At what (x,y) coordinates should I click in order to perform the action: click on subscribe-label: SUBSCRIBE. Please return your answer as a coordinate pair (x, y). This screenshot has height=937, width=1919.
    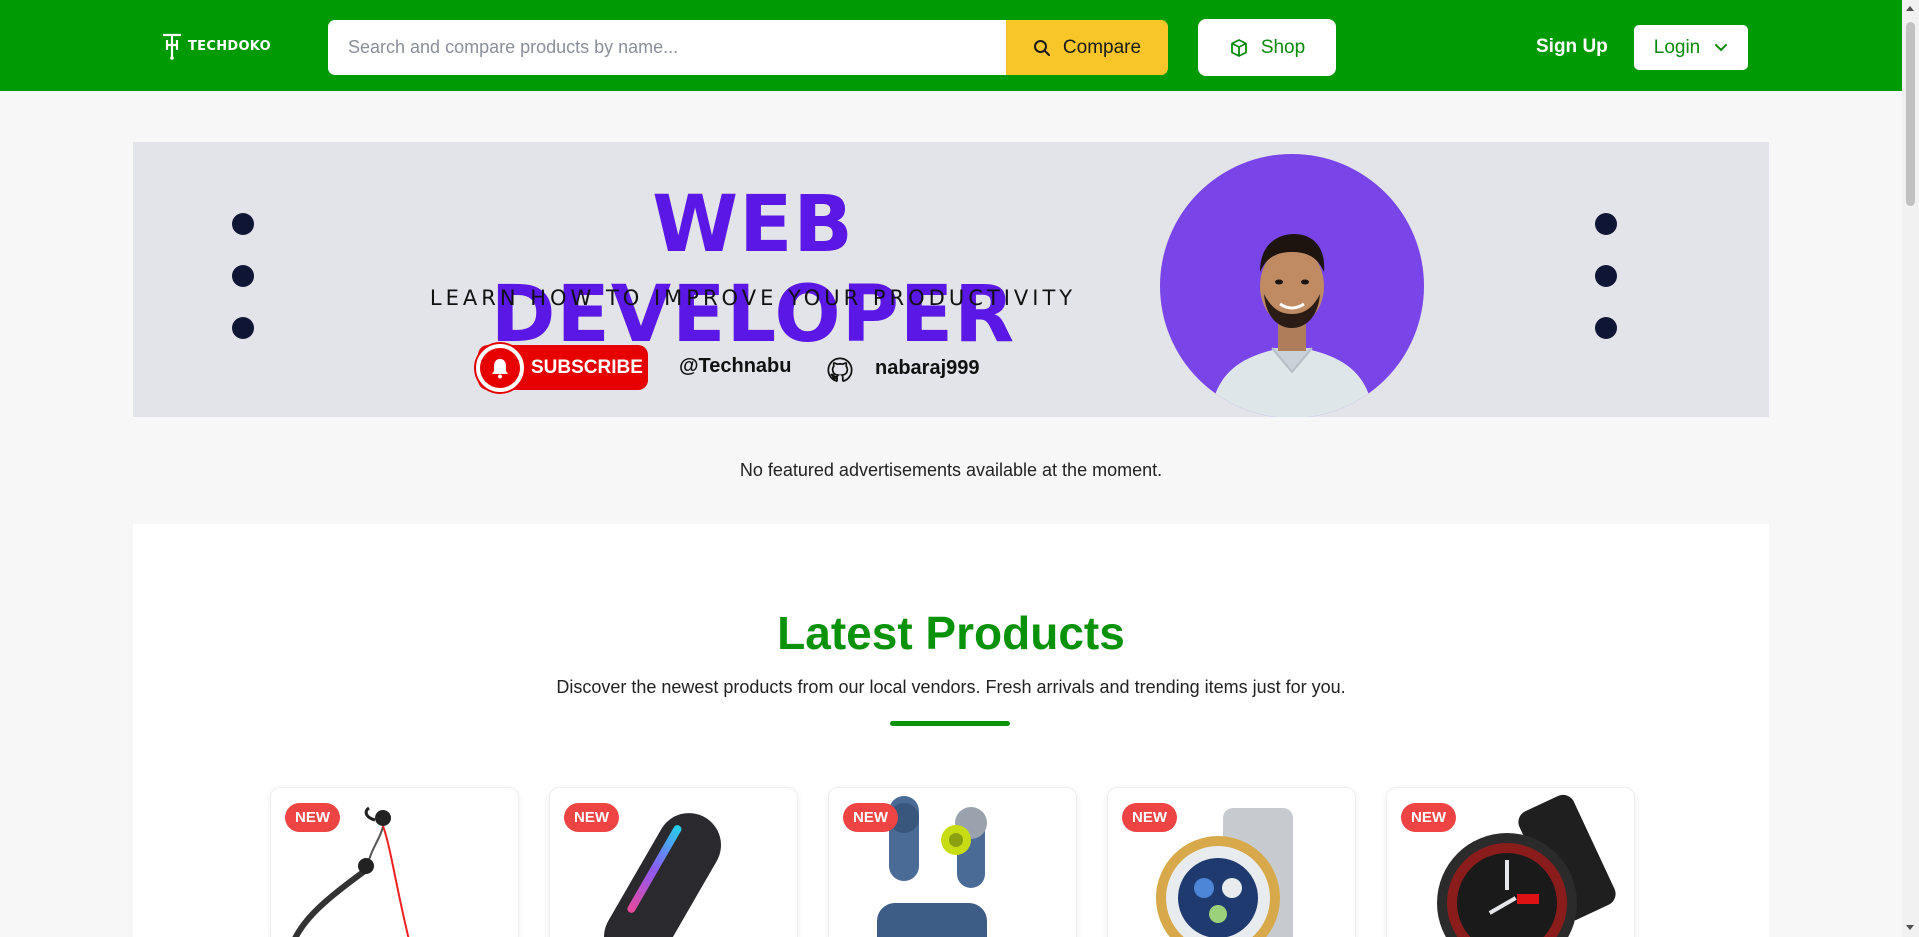
    Looking at the image, I should click on (587, 367).